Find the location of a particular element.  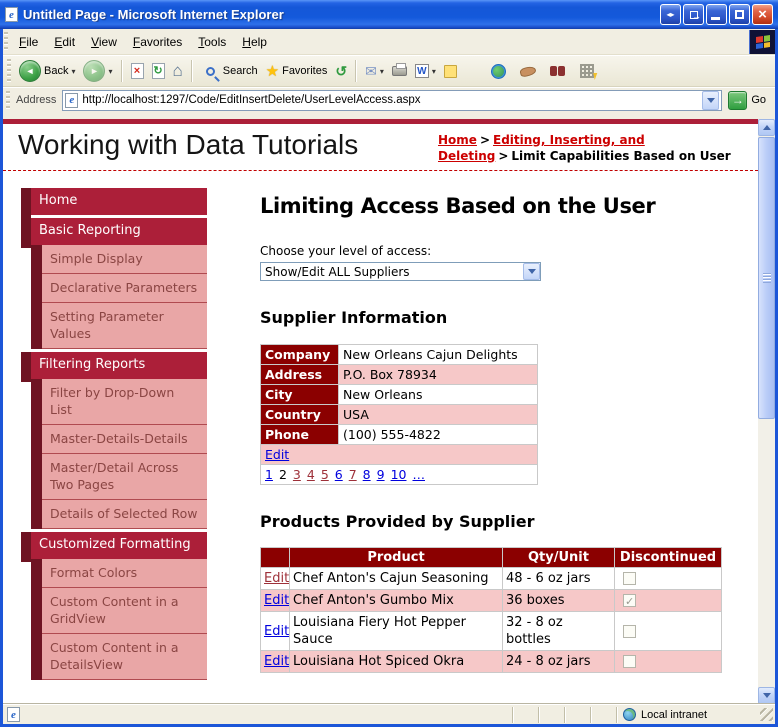

resize-grip is located at coordinates (766, 714).